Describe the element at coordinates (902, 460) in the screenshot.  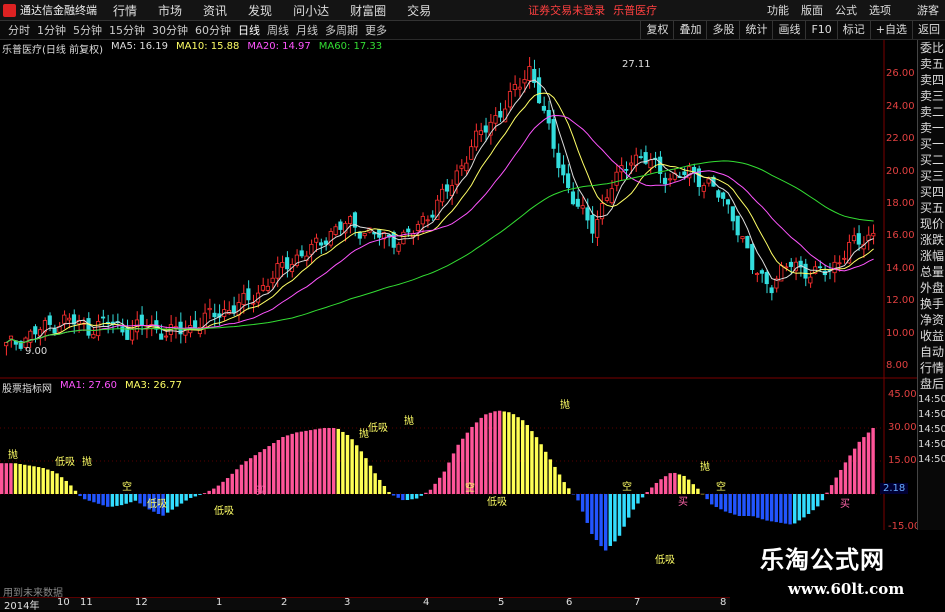
I see `indicator-tick-label: 15.00` at that location.